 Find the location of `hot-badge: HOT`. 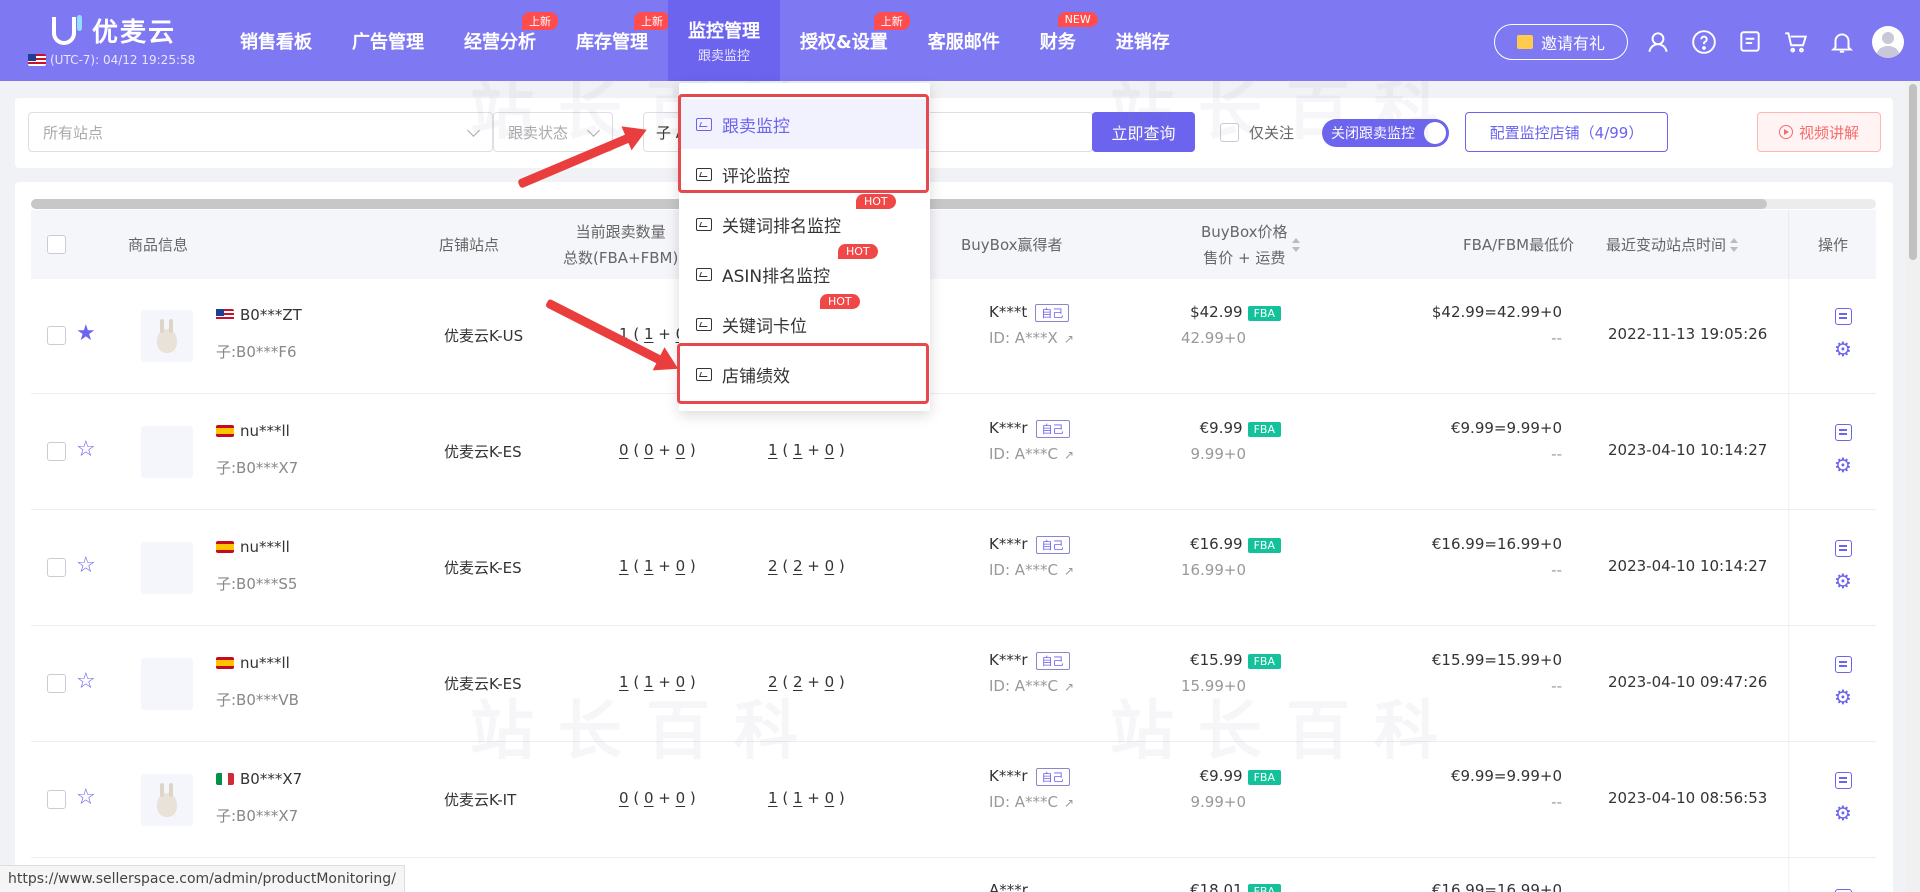

hot-badge: HOT is located at coordinates (876, 201).